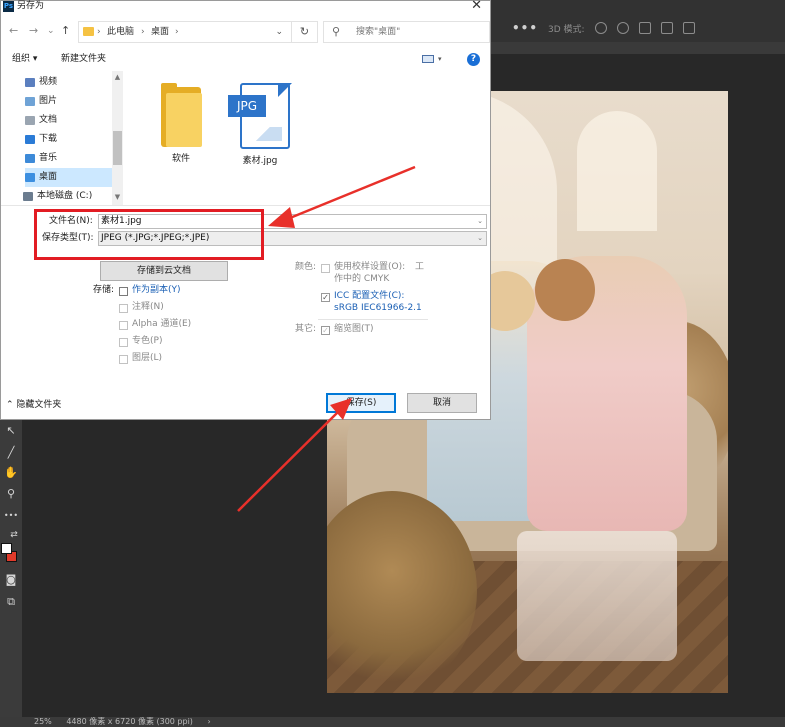 This screenshot has height=727, width=785. Describe the element at coordinates (326, 338) in the screenshot. I see `annotation-arrows` at that location.